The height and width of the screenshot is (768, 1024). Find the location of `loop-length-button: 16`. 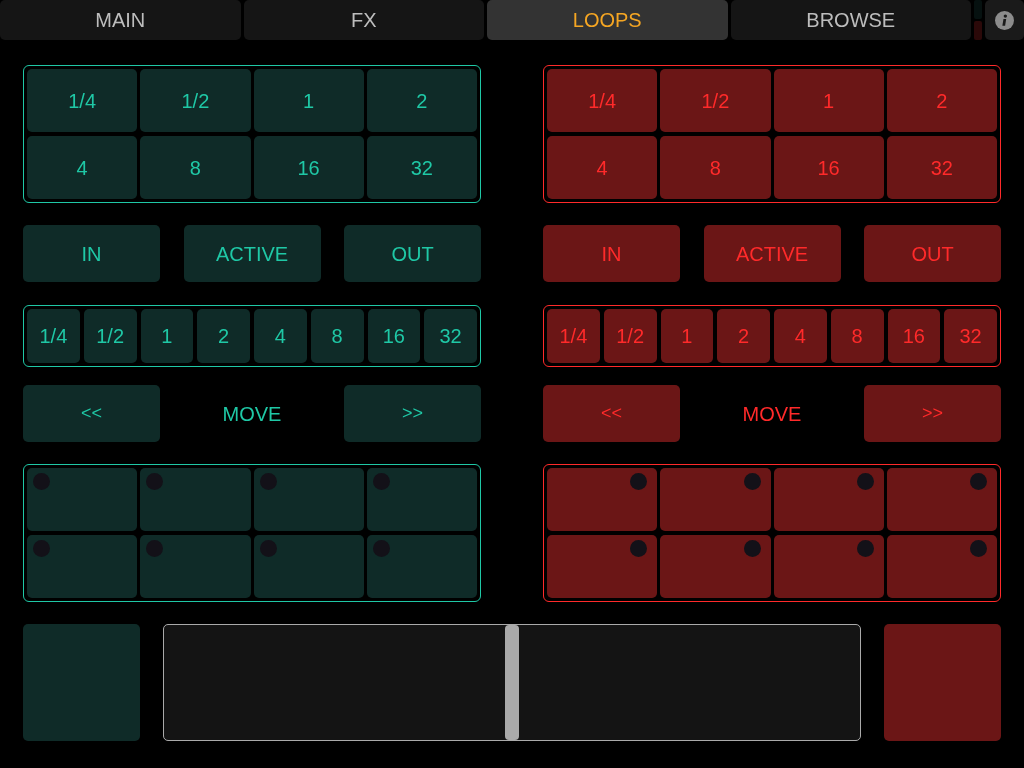

loop-length-button: 16 is located at coordinates (308, 167).